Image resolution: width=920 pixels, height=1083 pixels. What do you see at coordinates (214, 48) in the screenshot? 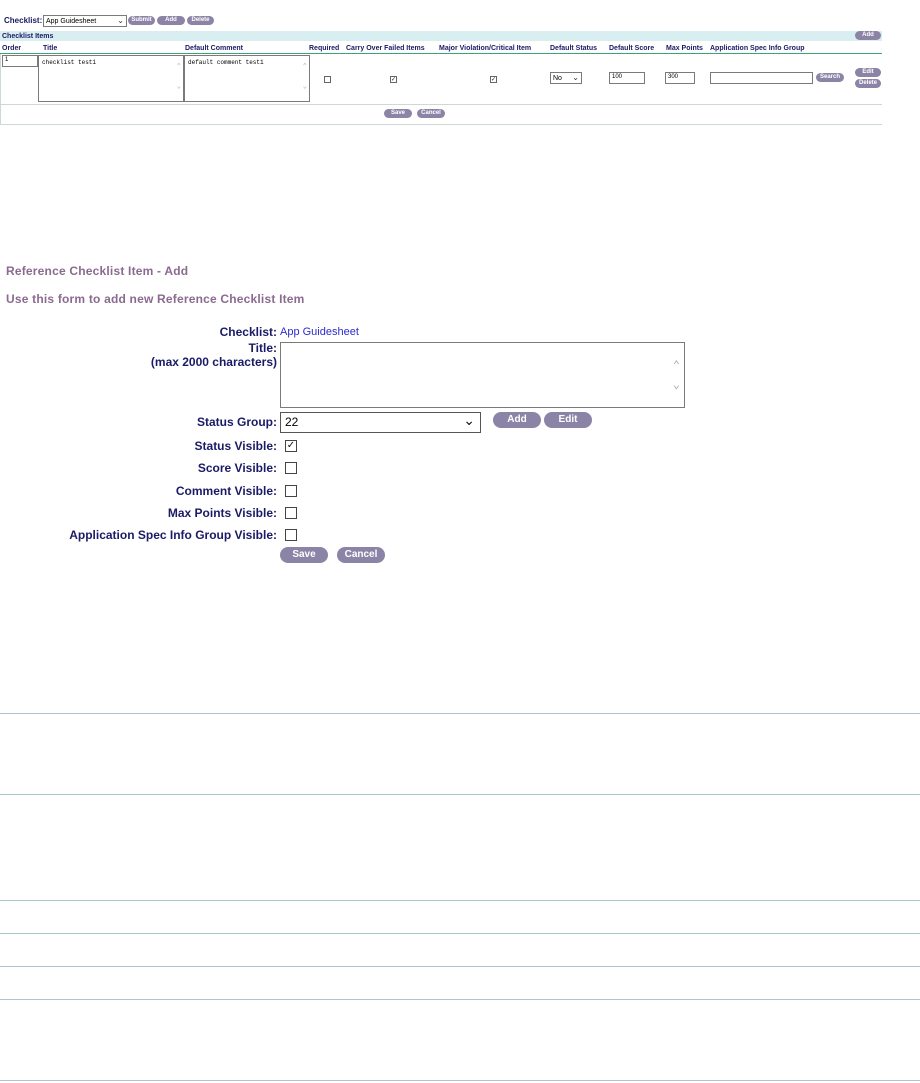
I see `col-head-default-comment: Default Comment` at bounding box center [214, 48].